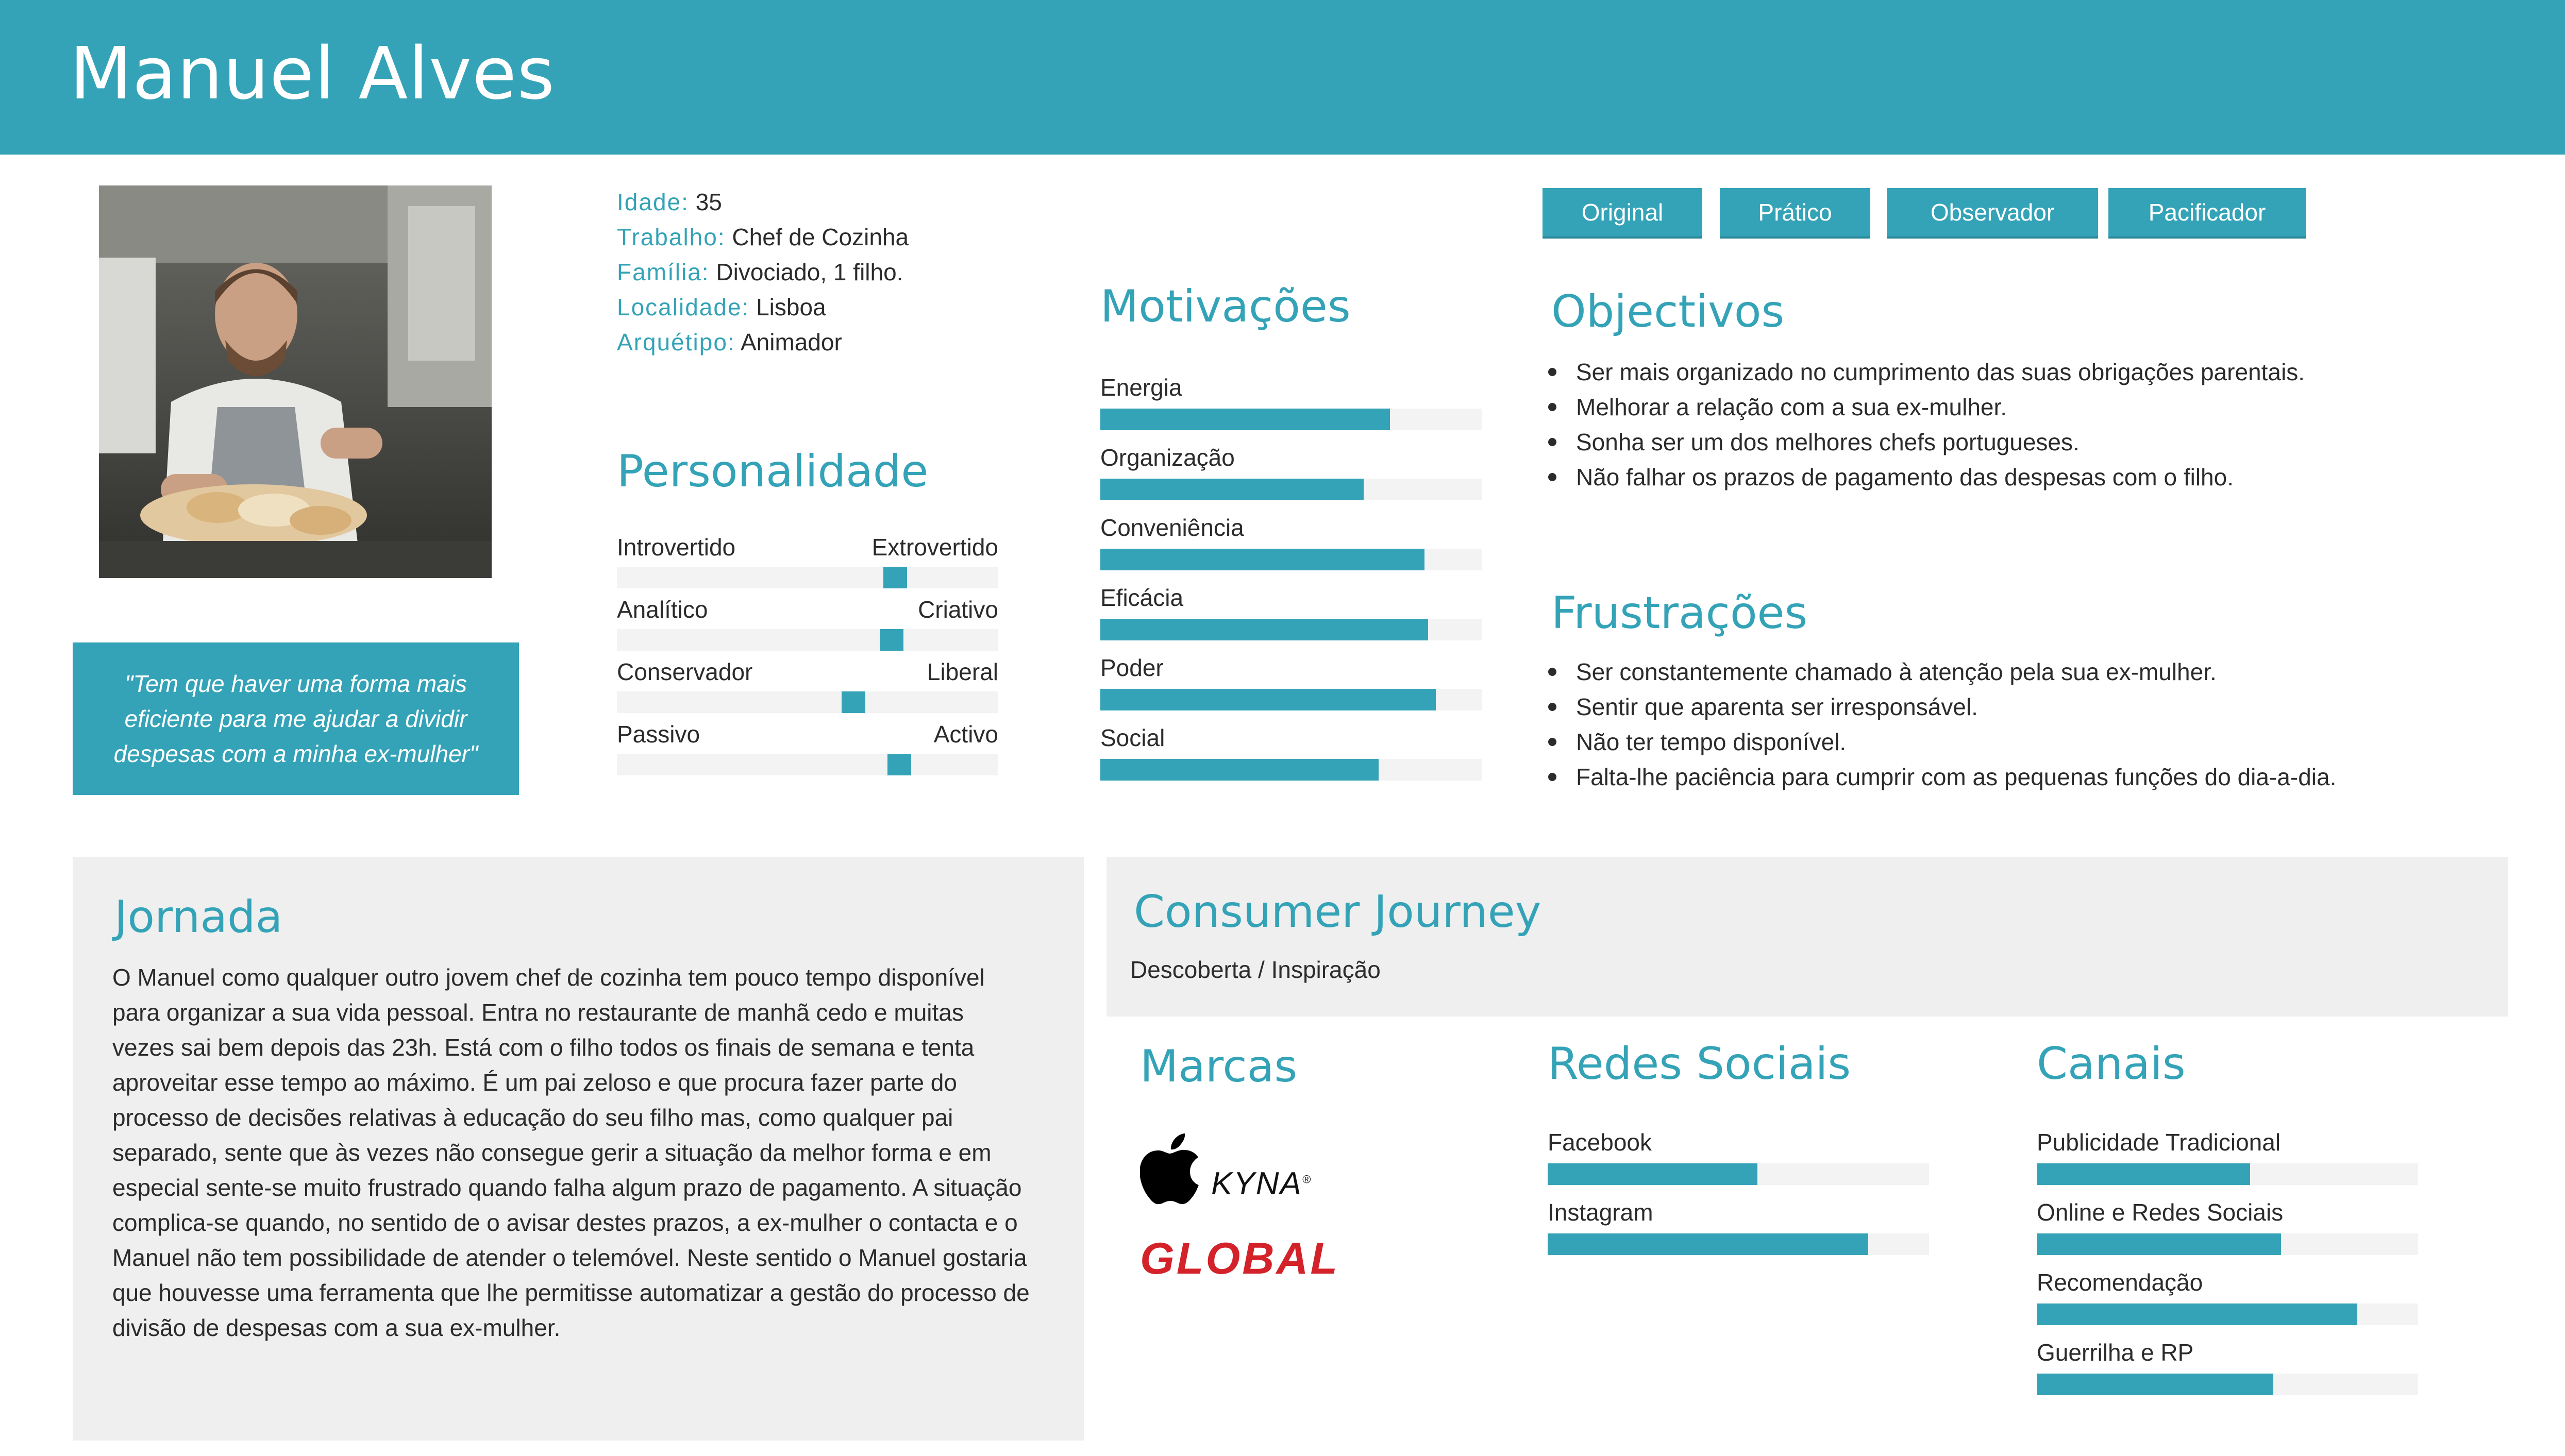 This screenshot has height=1456, width=2565. I want to click on personality-slider: Introvertido Extrovertido, so click(807, 560).